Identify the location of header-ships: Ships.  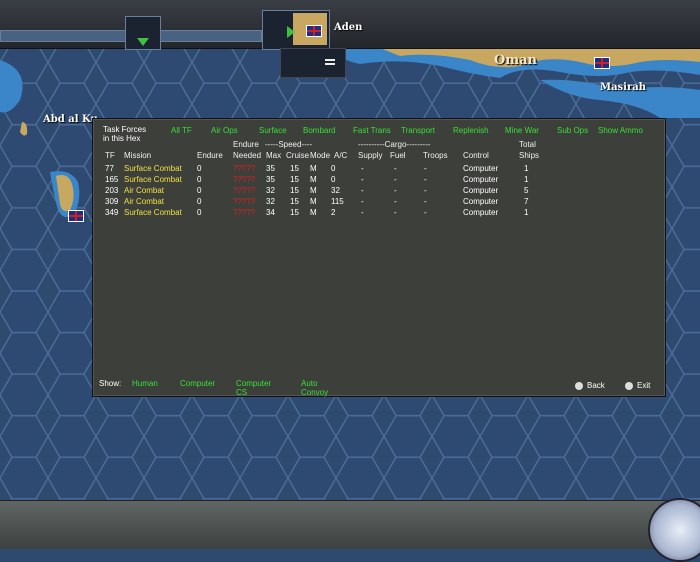
(529, 155).